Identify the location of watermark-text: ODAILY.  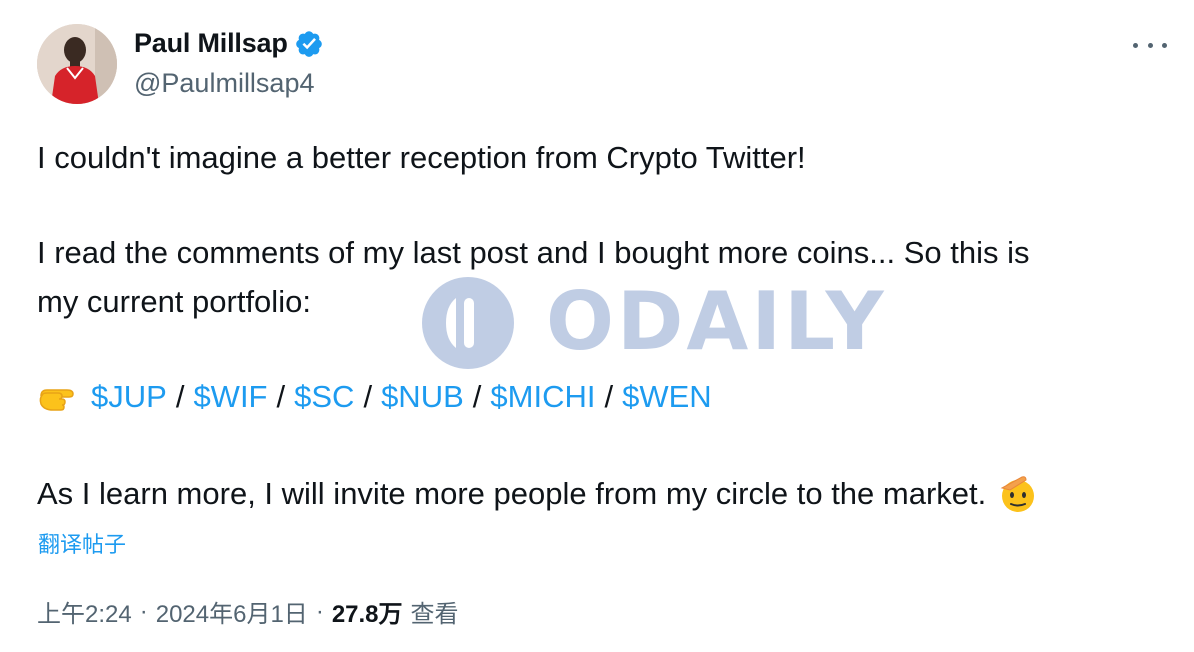
(716, 321).